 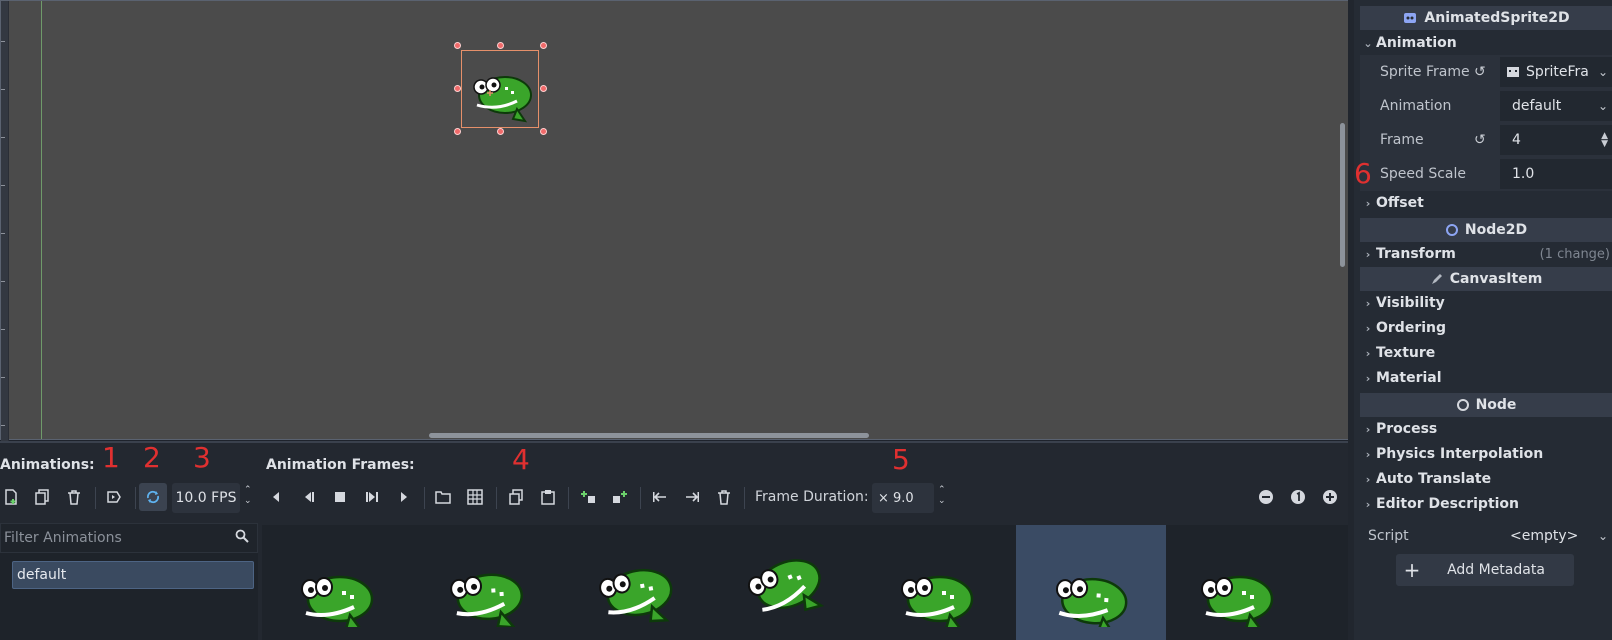 I want to click on add-metadata-button: + Add Metadata, so click(x=1485, y=570).